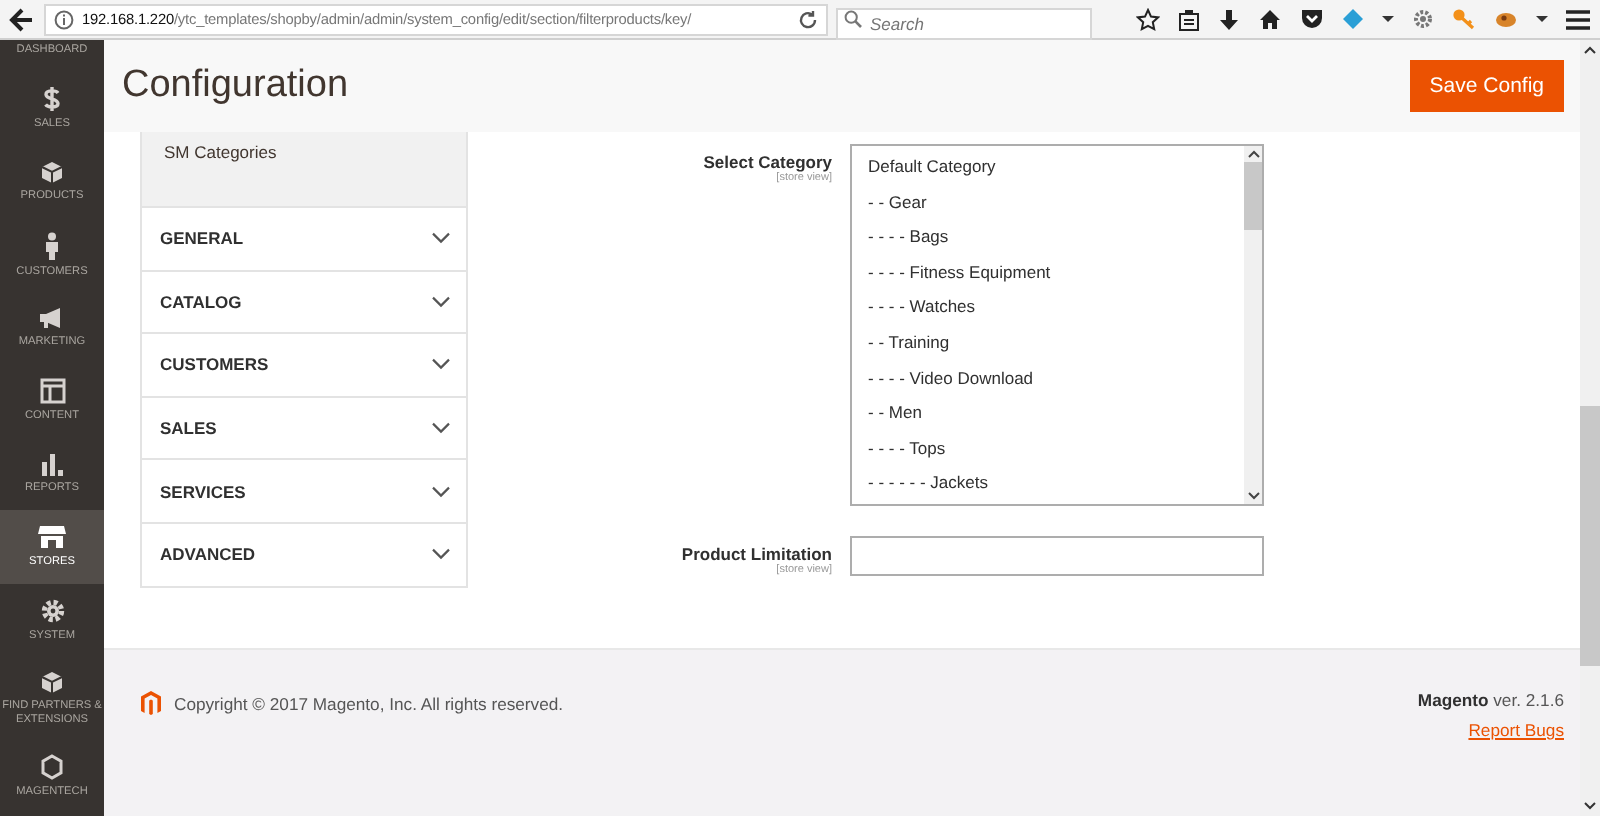  What do you see at coordinates (1048, 273) in the screenshot?
I see `category-option: - - - - Fitness Equipment` at bounding box center [1048, 273].